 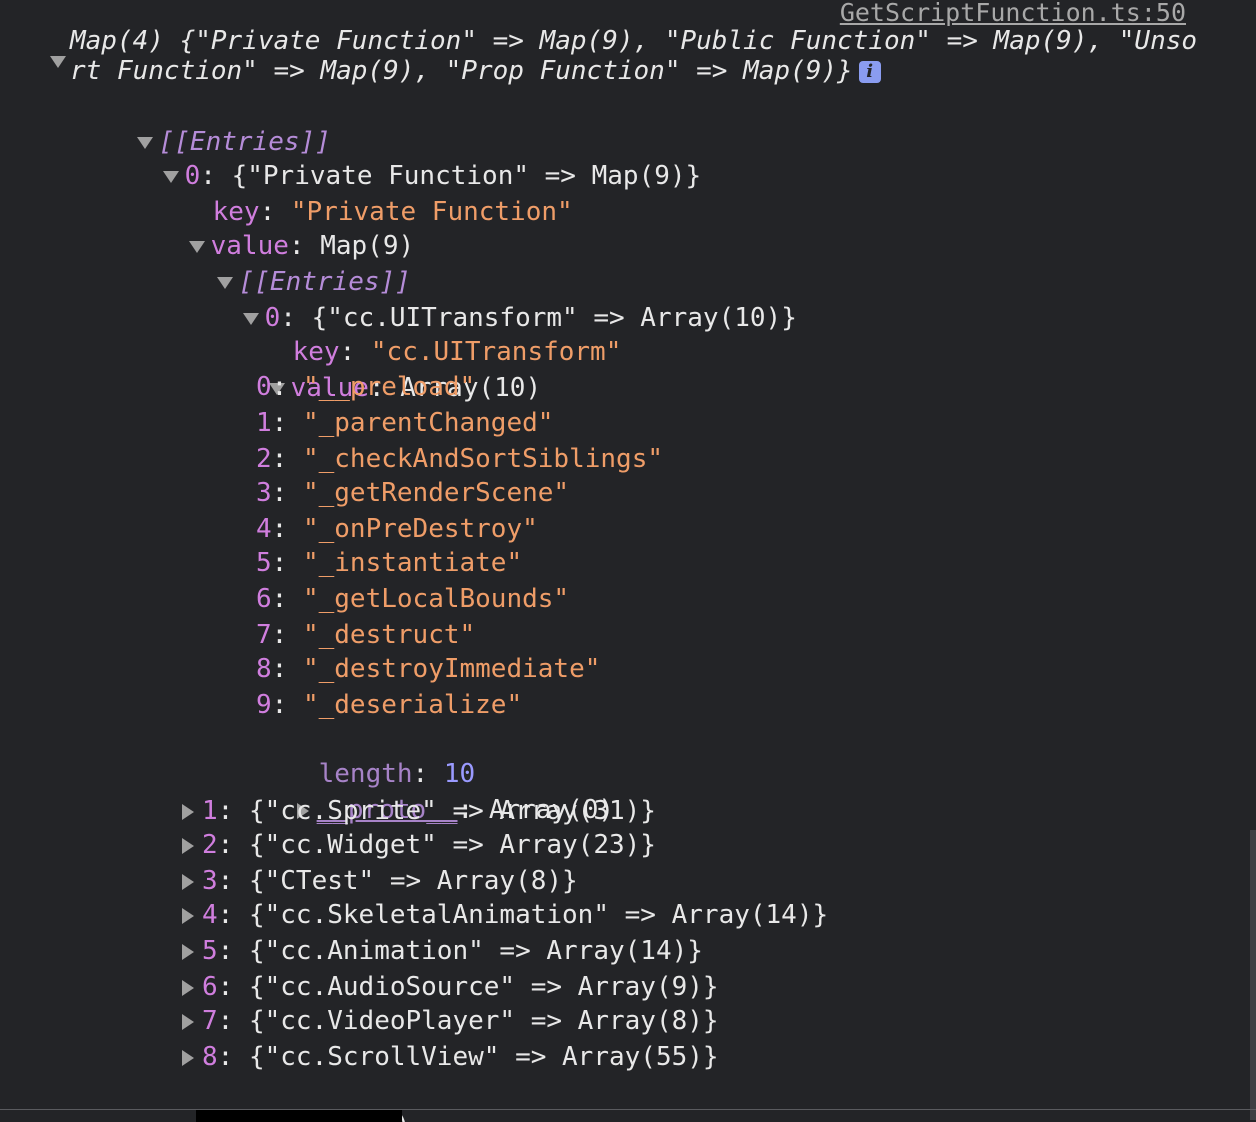 I want to click on entry-index: 1, so click(x=210, y=811).